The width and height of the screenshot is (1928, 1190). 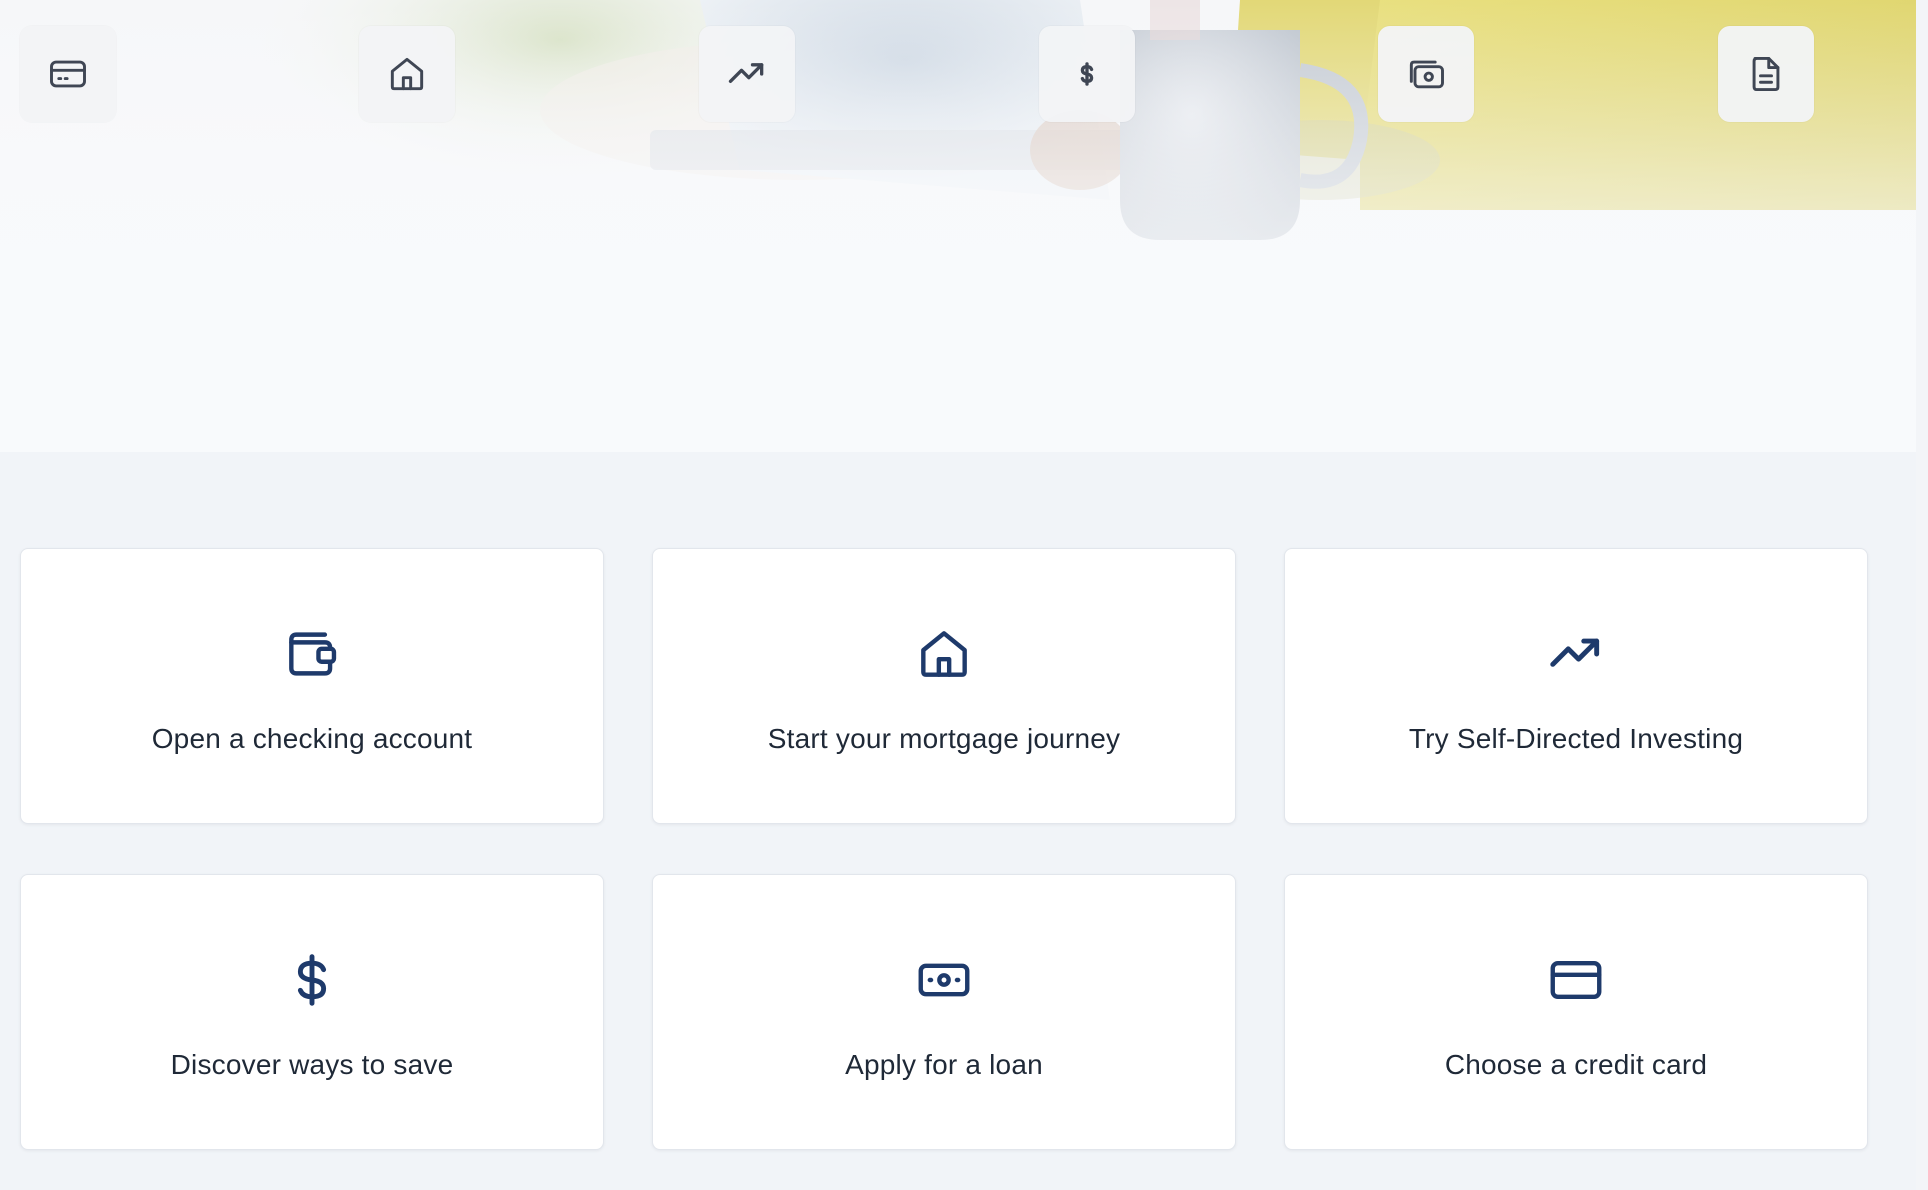 I want to click on quick-action-loan, so click(x=1426, y=74).